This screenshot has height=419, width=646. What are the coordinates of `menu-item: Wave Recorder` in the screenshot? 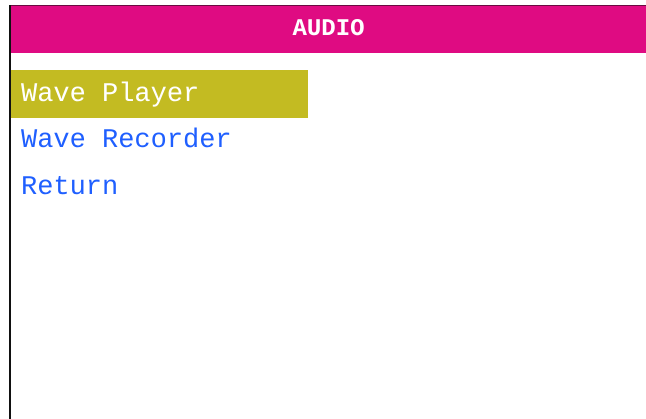 It's located at (121, 141).